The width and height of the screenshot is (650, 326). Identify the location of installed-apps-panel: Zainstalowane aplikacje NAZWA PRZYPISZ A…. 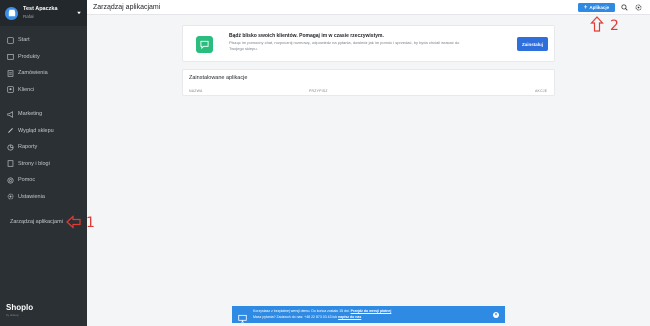
(368, 82).